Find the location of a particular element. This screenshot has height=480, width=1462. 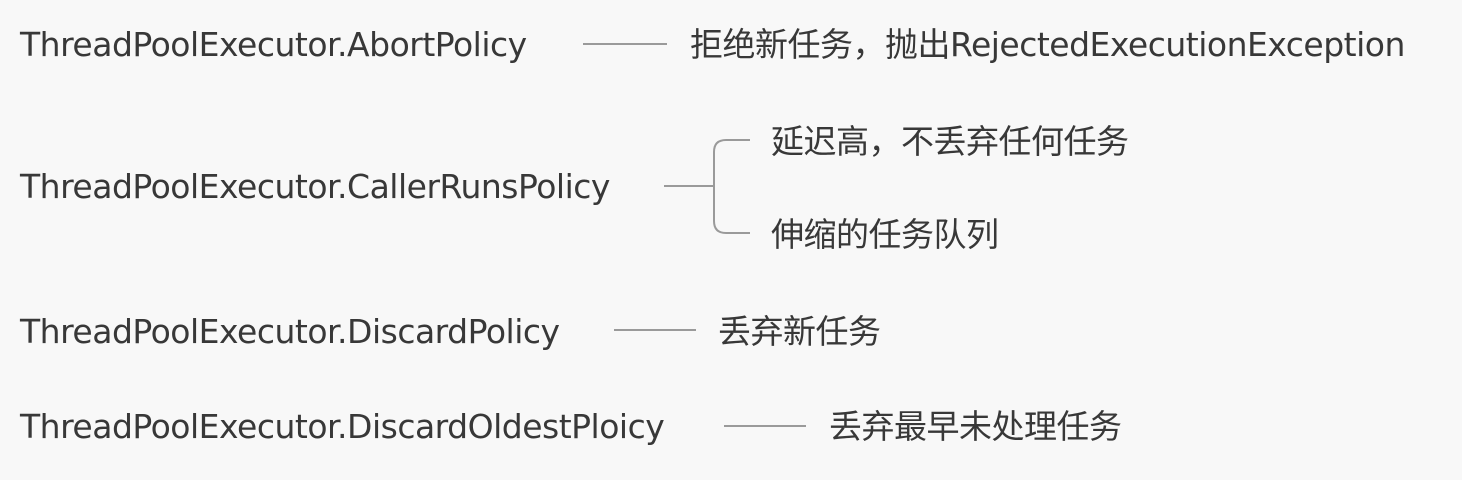

connector-caller-runs-bracket is located at coordinates (731, 186).